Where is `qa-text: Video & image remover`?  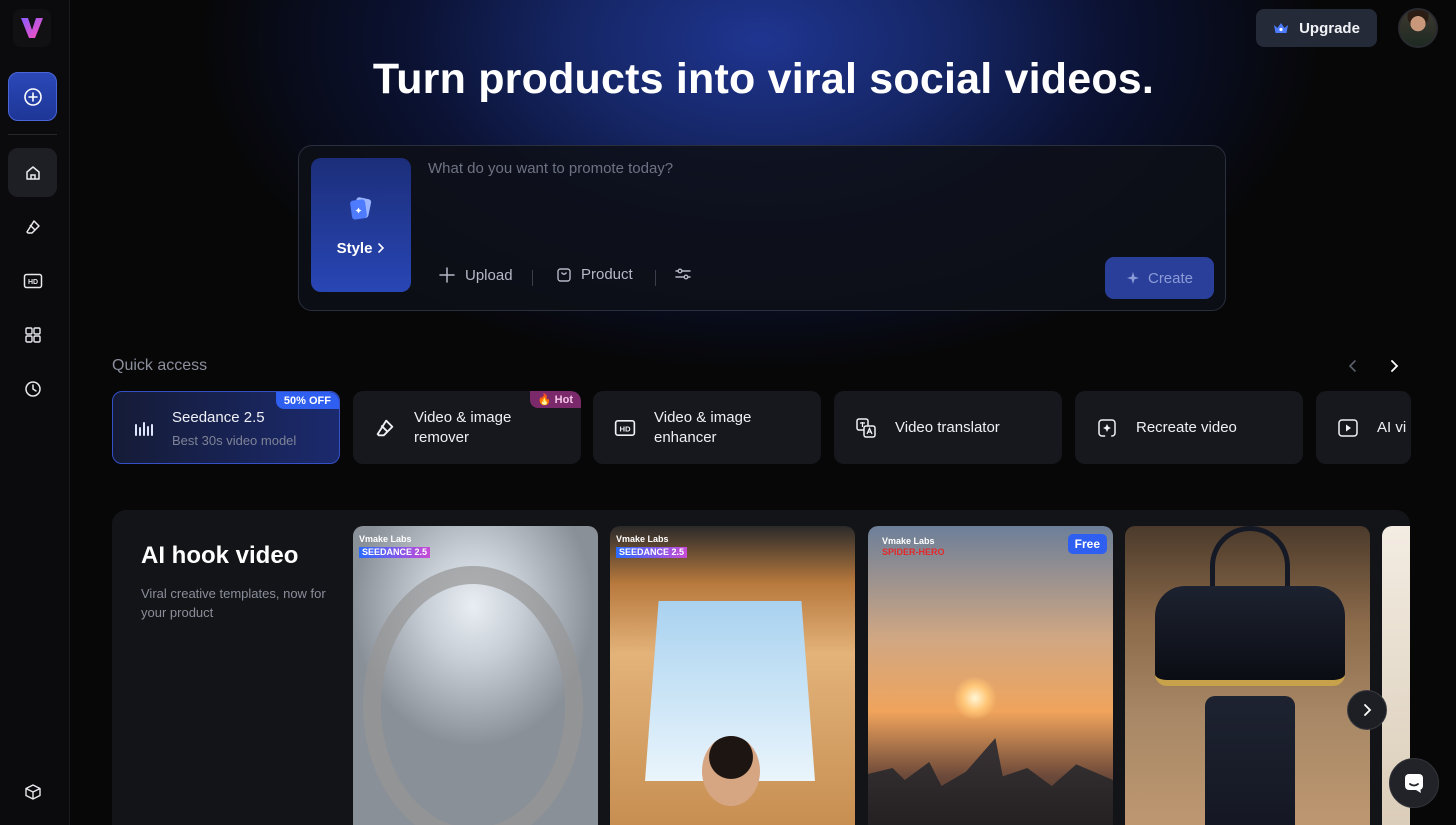 qa-text: Video & image remover is located at coordinates (474, 428).